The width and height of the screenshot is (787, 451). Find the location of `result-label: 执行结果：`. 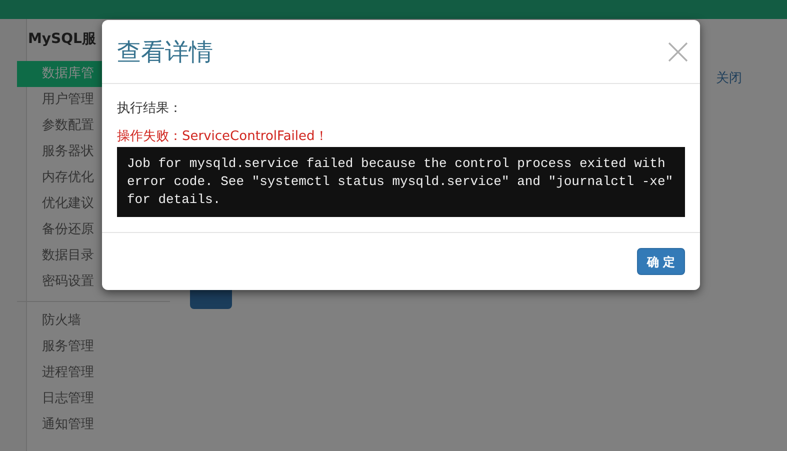

result-label: 执行结果： is located at coordinates (150, 109).